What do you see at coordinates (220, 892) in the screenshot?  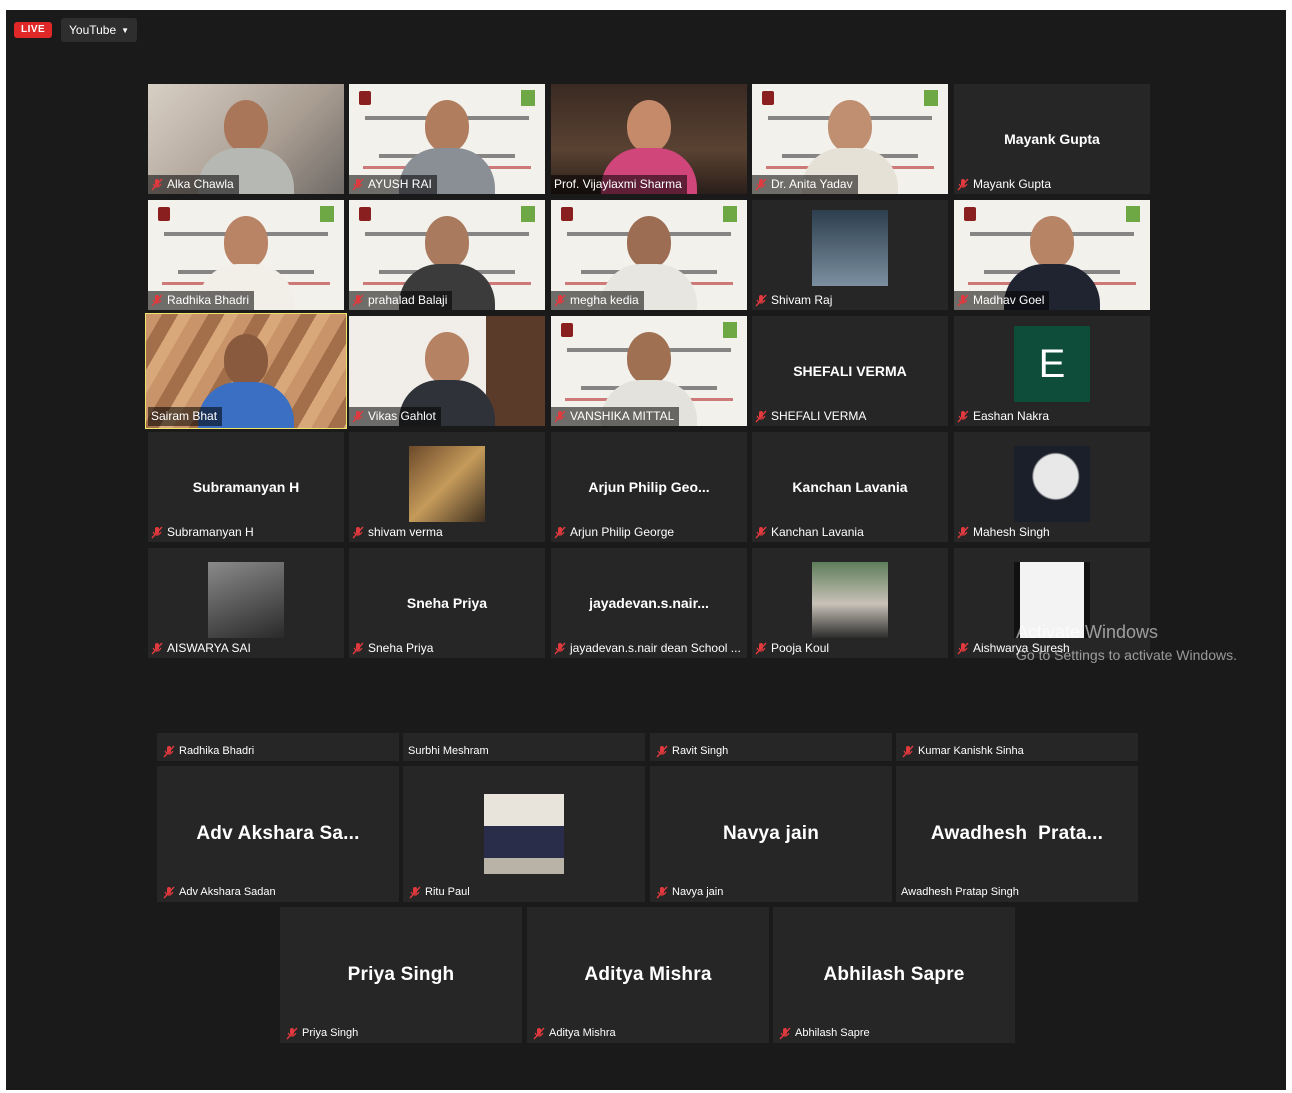 I see `participant-name-label: Adv Akshara Sadan` at bounding box center [220, 892].